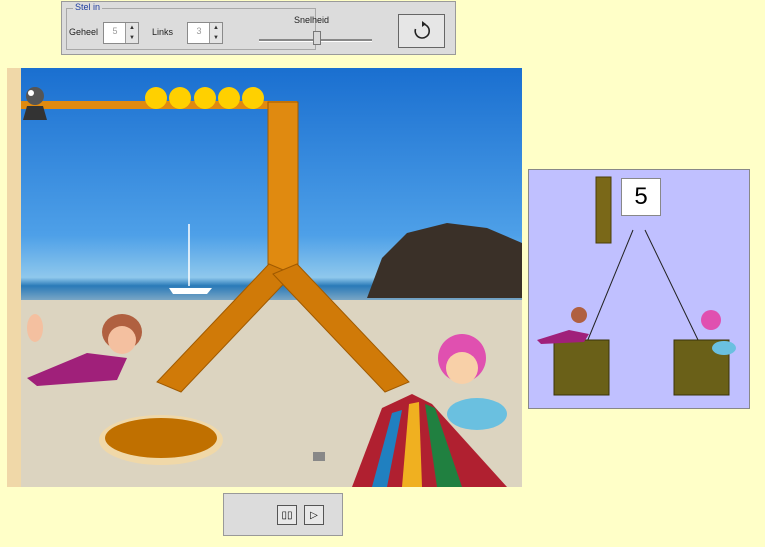 The image size is (765, 547). What do you see at coordinates (84, 32) in the screenshot?
I see `total-label: Geheel` at bounding box center [84, 32].